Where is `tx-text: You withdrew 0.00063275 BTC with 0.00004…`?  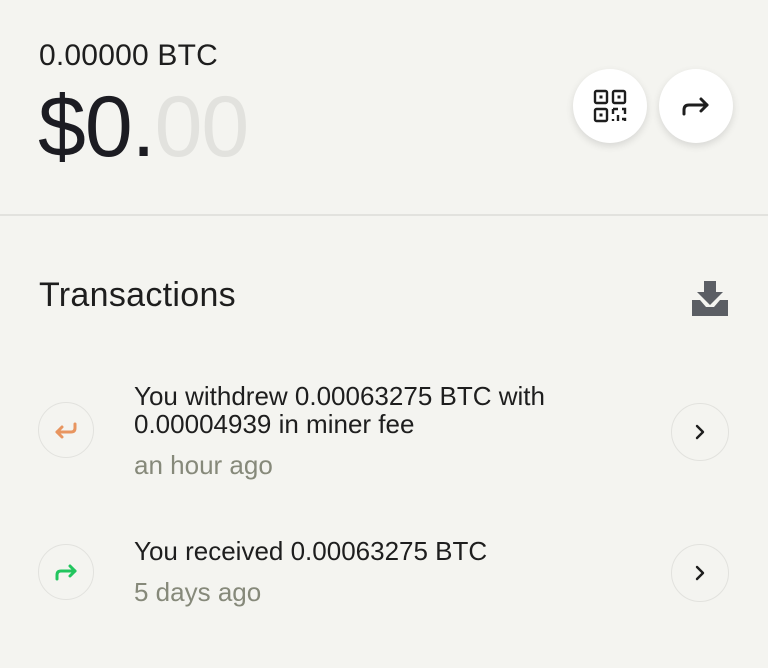
tx-text: You withdrew 0.00063275 BTC with 0.00004… is located at coordinates (384, 431).